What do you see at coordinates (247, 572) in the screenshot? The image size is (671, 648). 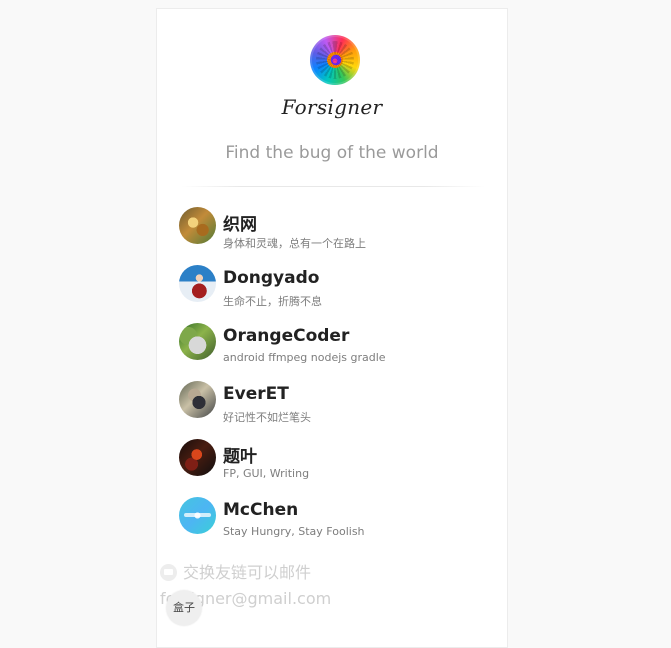 I see `contact-label: 交换友链可以邮件` at bounding box center [247, 572].